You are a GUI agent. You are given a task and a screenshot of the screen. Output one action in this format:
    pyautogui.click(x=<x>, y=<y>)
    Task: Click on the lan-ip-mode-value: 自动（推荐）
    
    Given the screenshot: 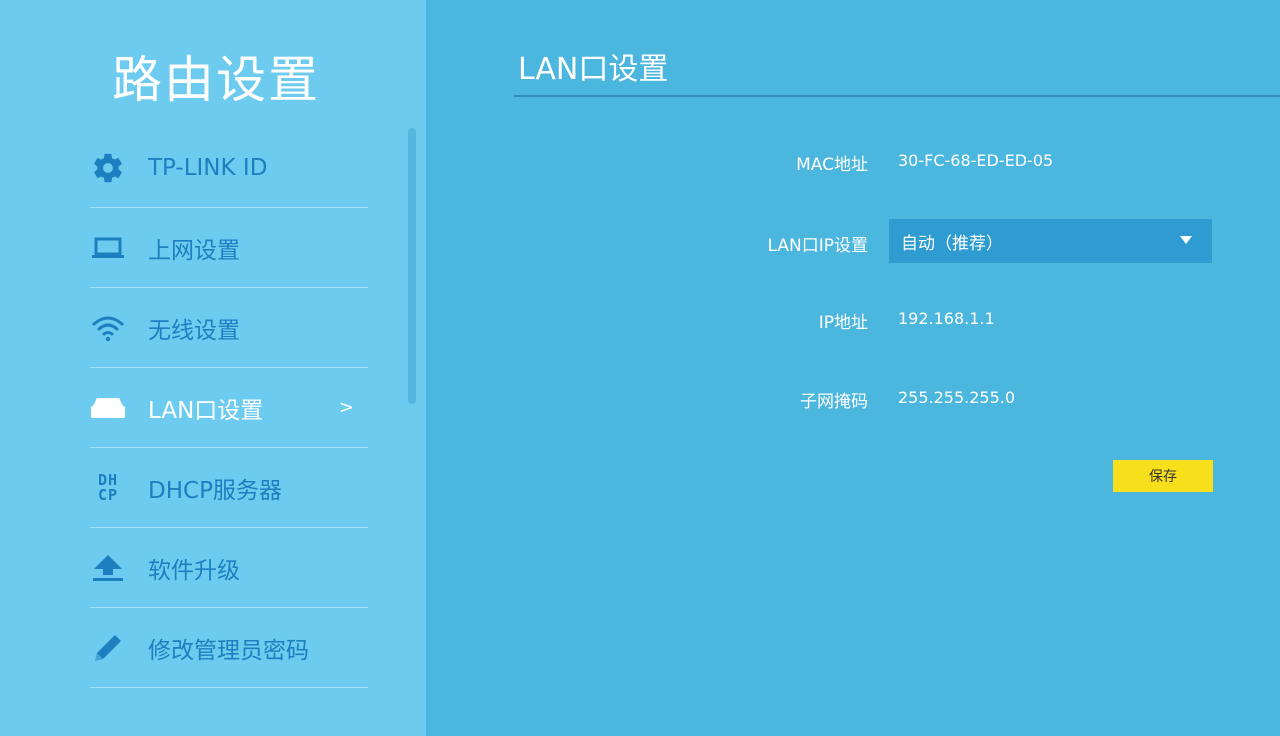 What is the action you would take?
    pyautogui.click(x=952, y=243)
    